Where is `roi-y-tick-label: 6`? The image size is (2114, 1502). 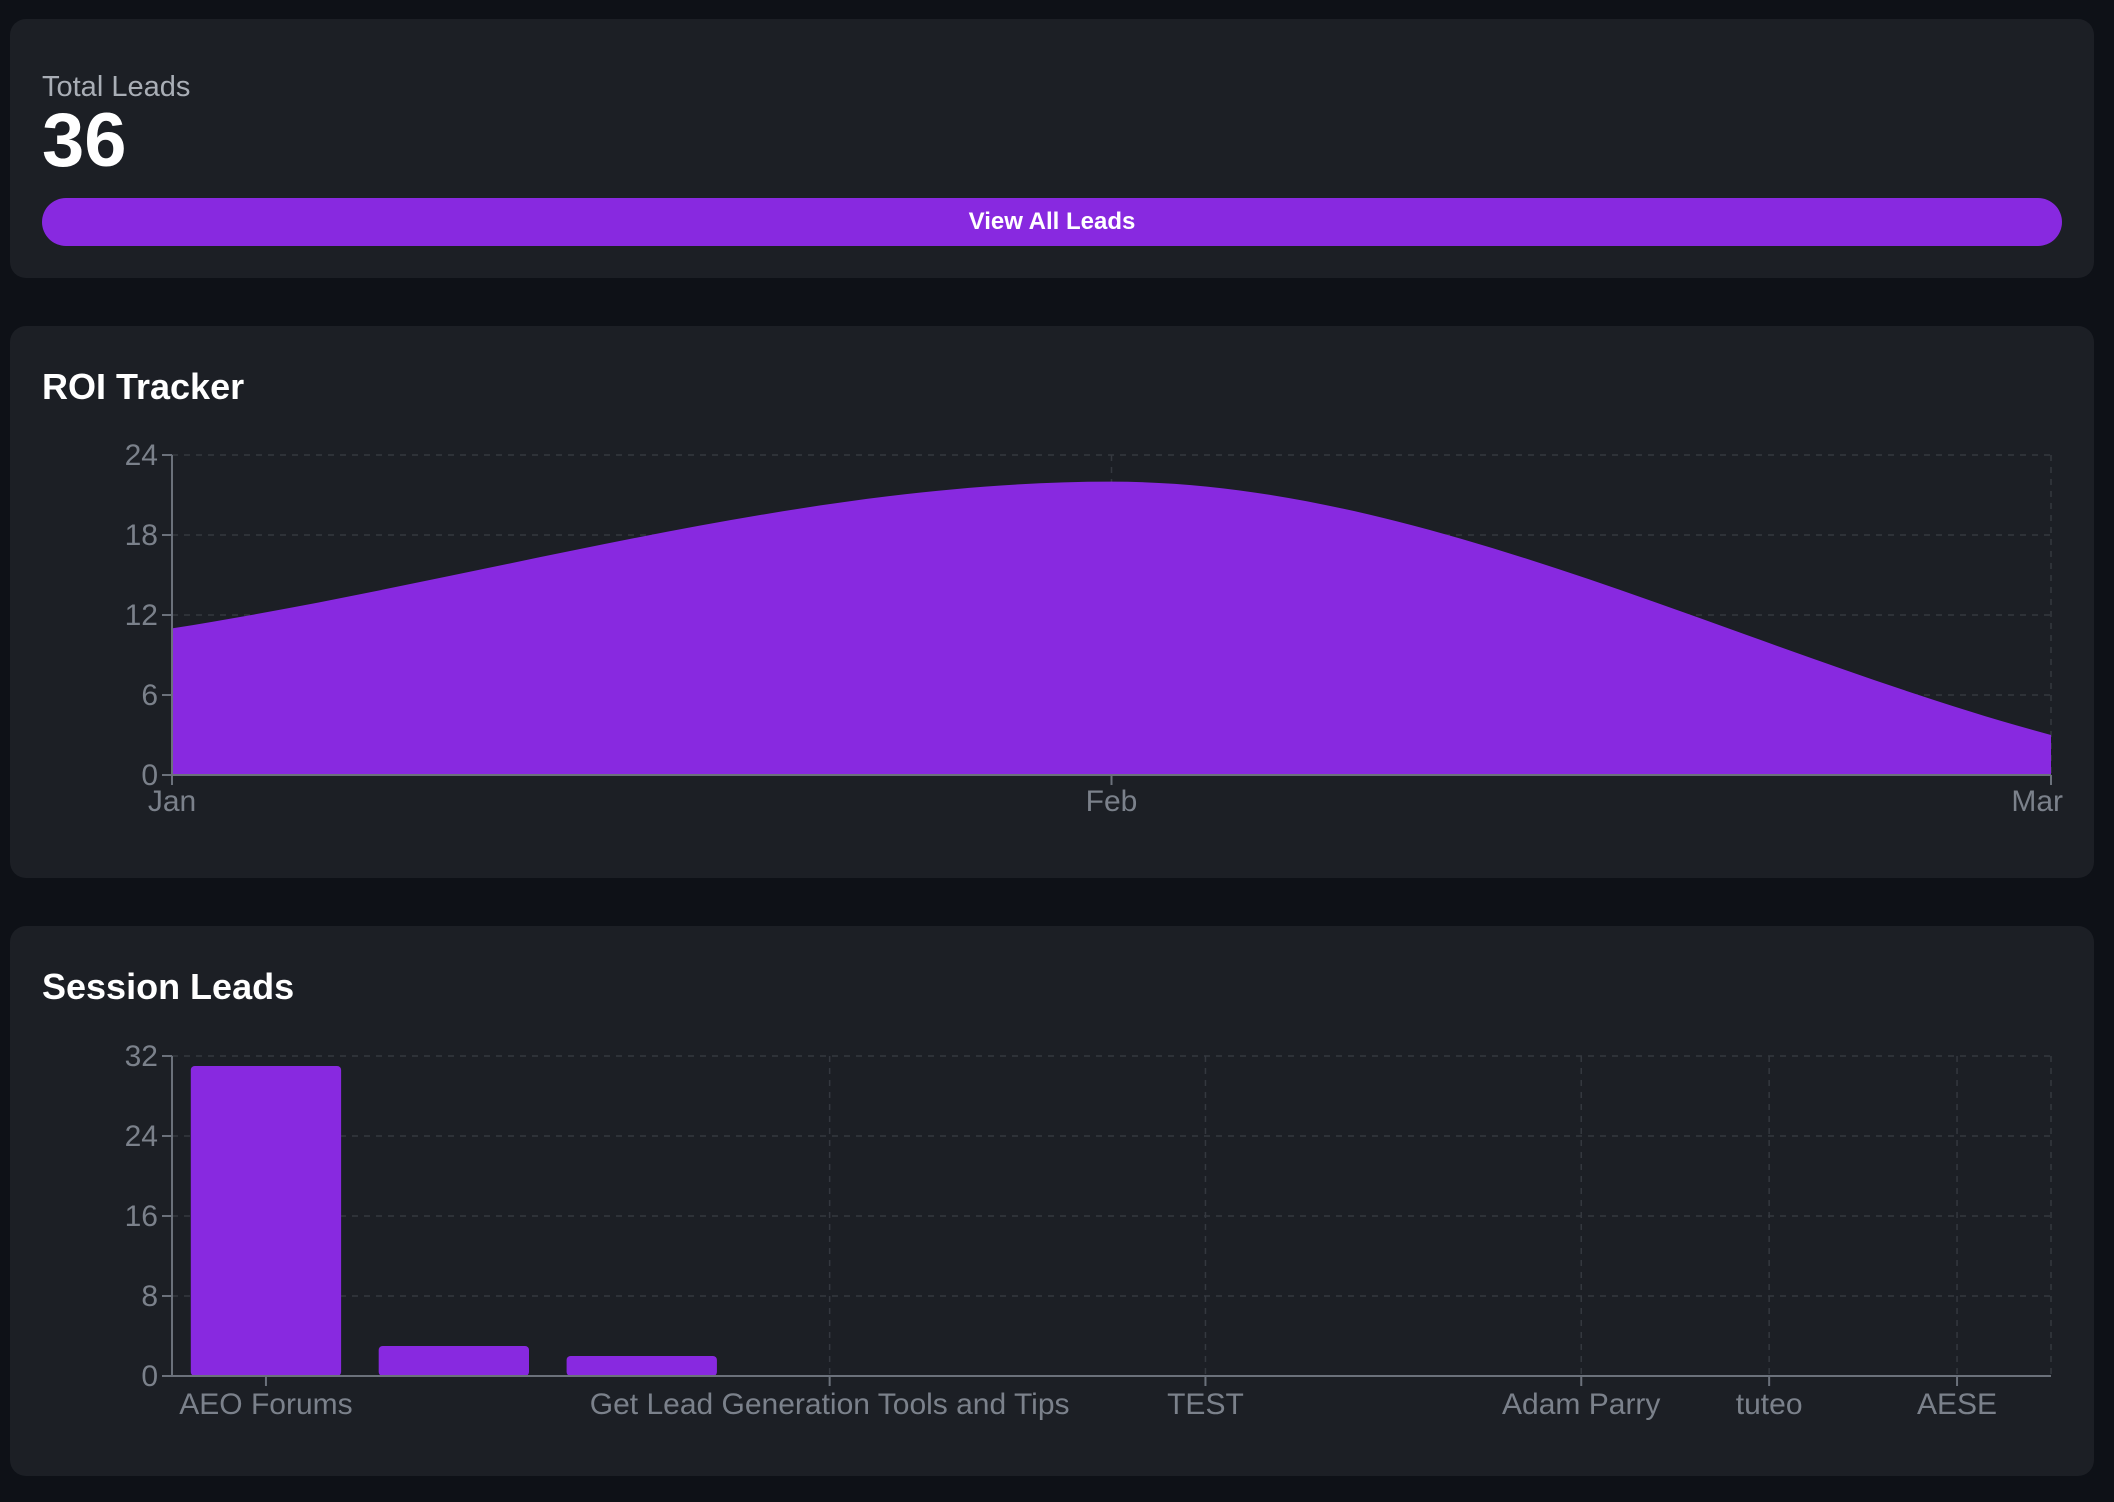
roi-y-tick-label: 6 is located at coordinates (149, 695).